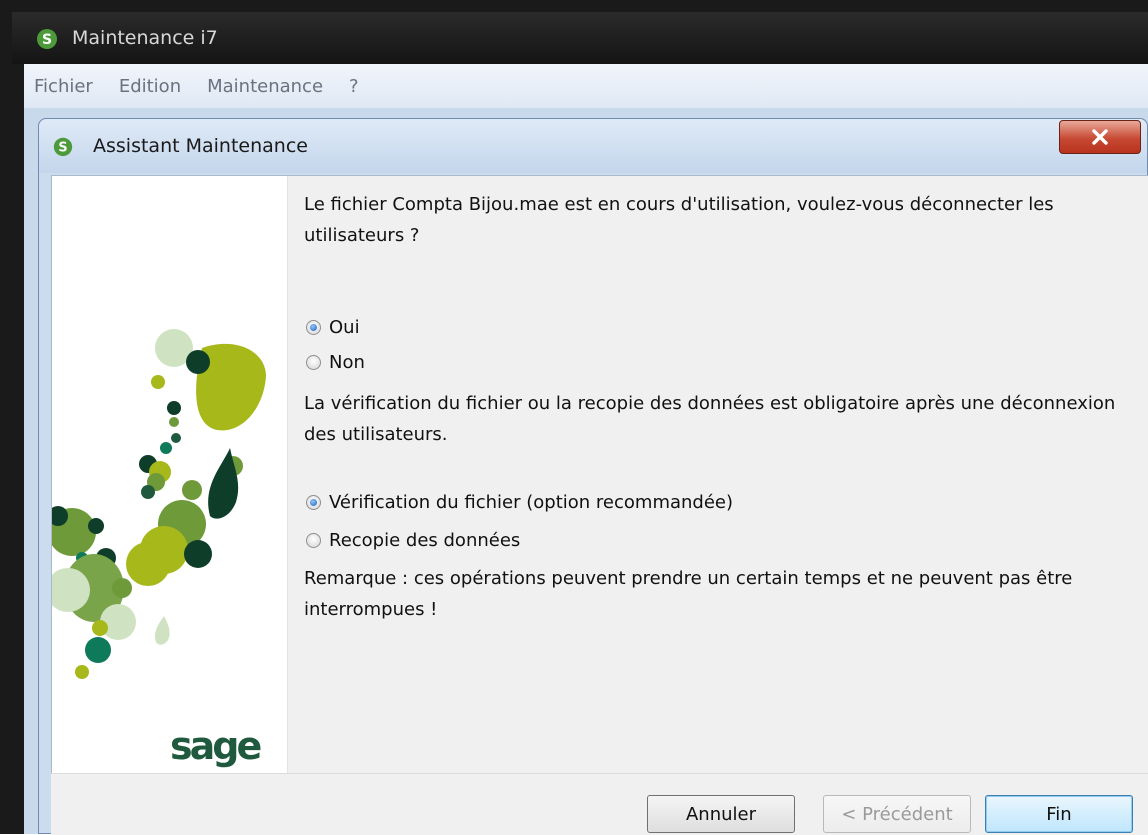 This screenshot has height=835, width=1148. I want to click on radio-recopie: Recopie des données, so click(413, 540).